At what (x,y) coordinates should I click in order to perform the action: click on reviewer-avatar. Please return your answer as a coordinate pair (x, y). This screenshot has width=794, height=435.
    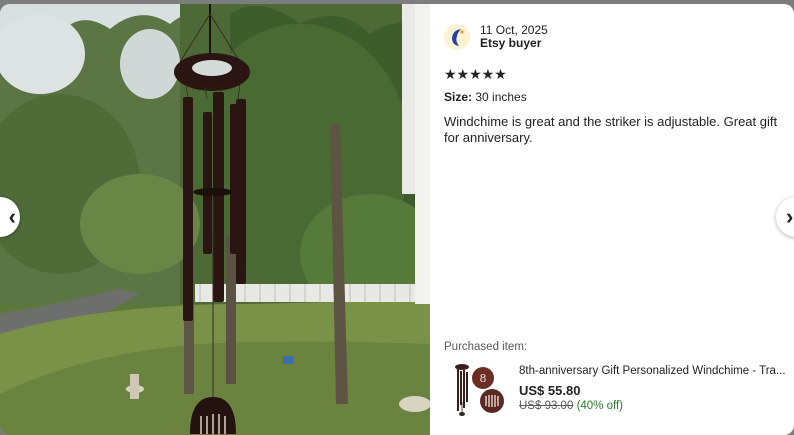
    Looking at the image, I should click on (457, 37).